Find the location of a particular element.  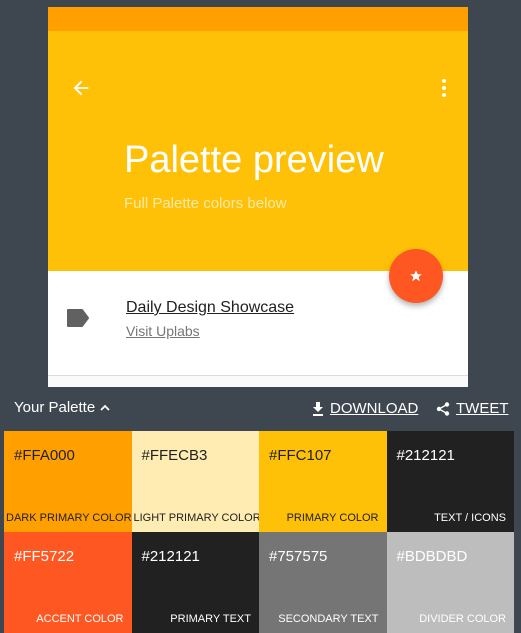

more-vert-icon is located at coordinates (444, 88).